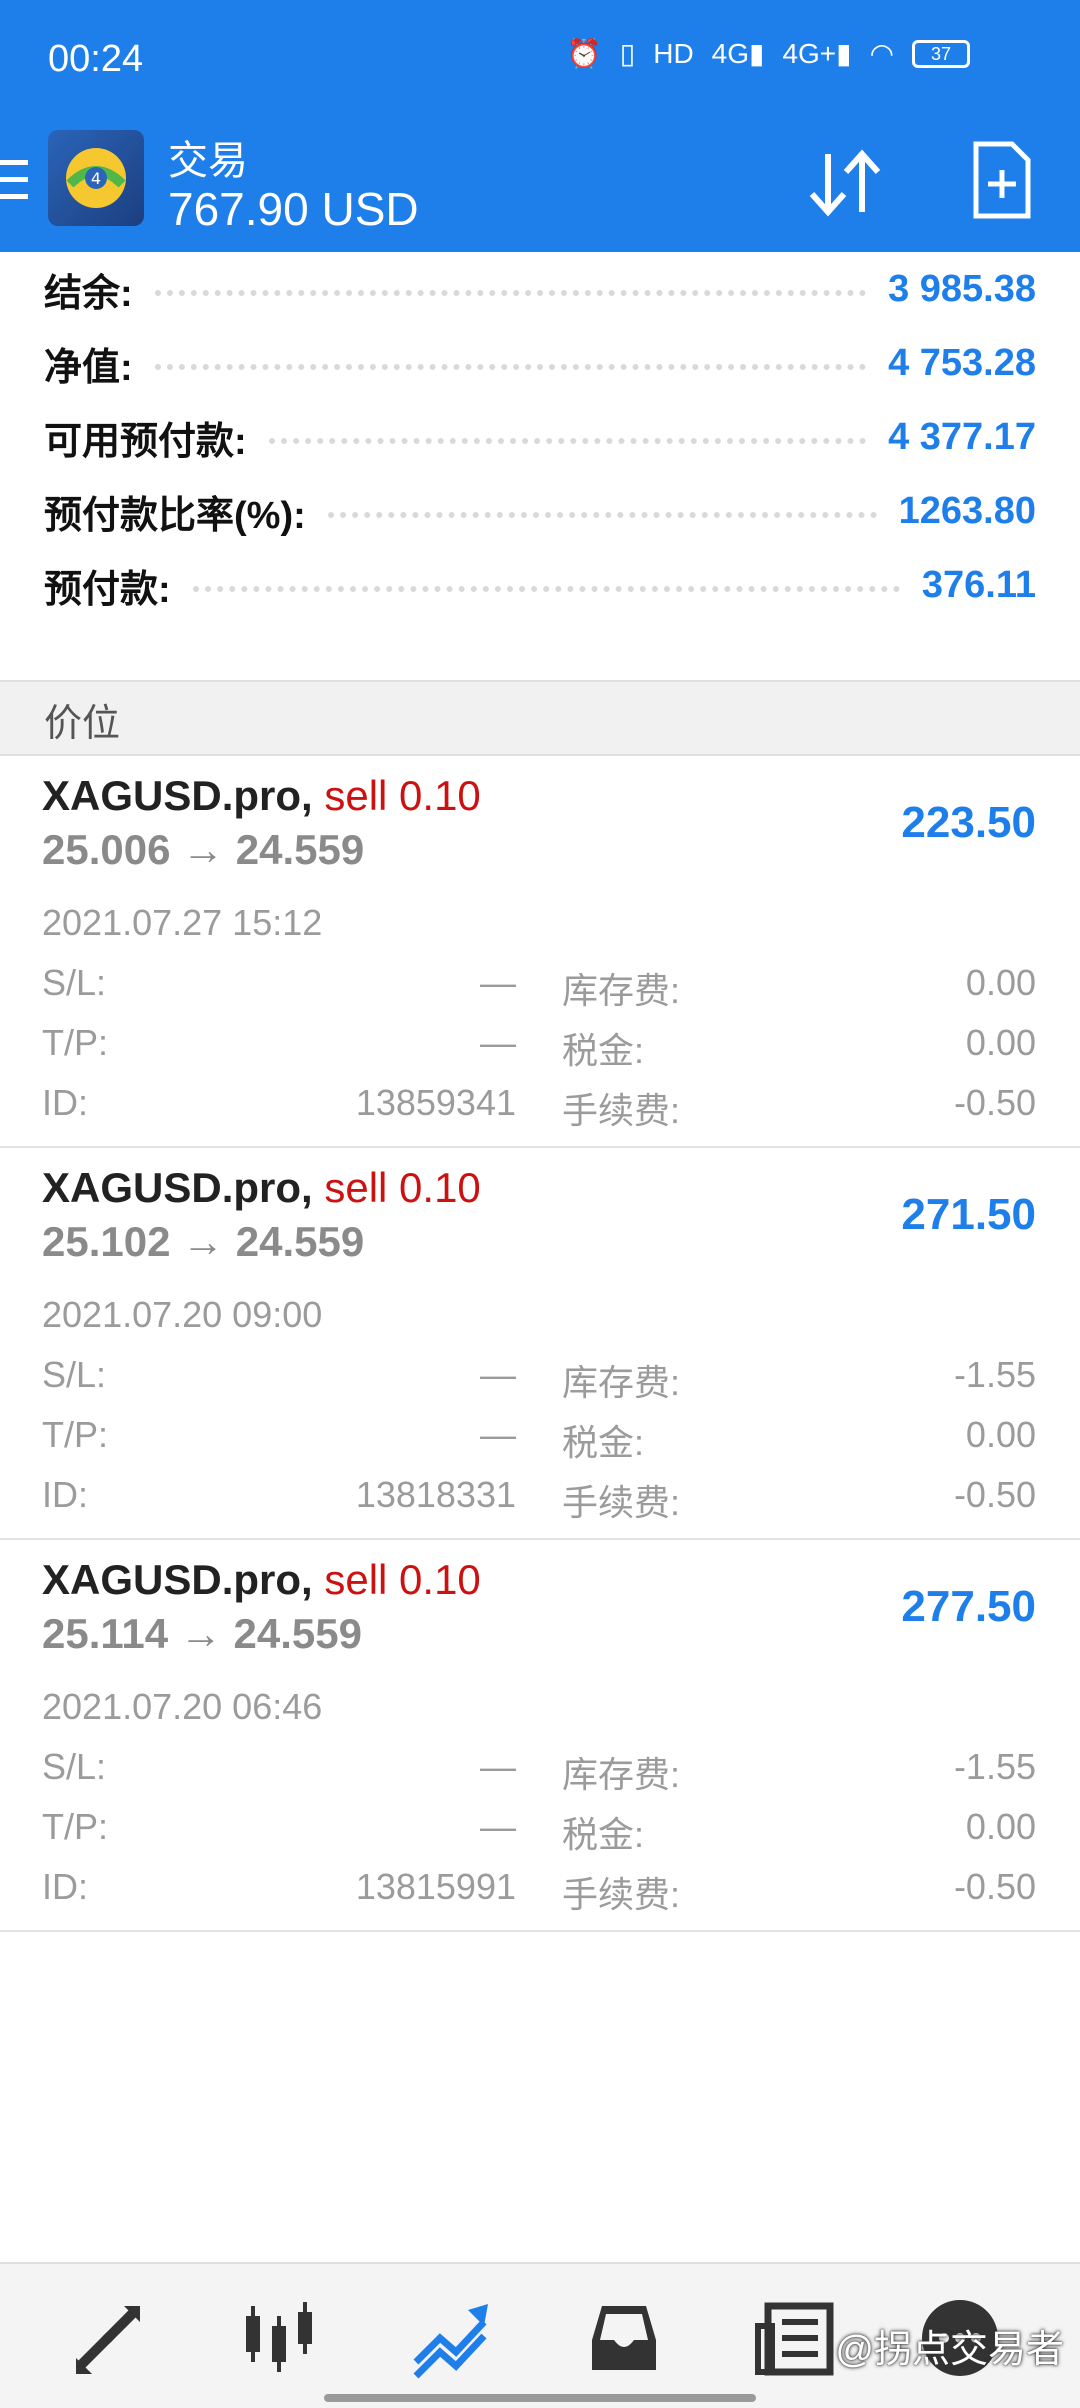 This screenshot has width=1080, height=2408. I want to click on battery-level: 37, so click(941, 53).